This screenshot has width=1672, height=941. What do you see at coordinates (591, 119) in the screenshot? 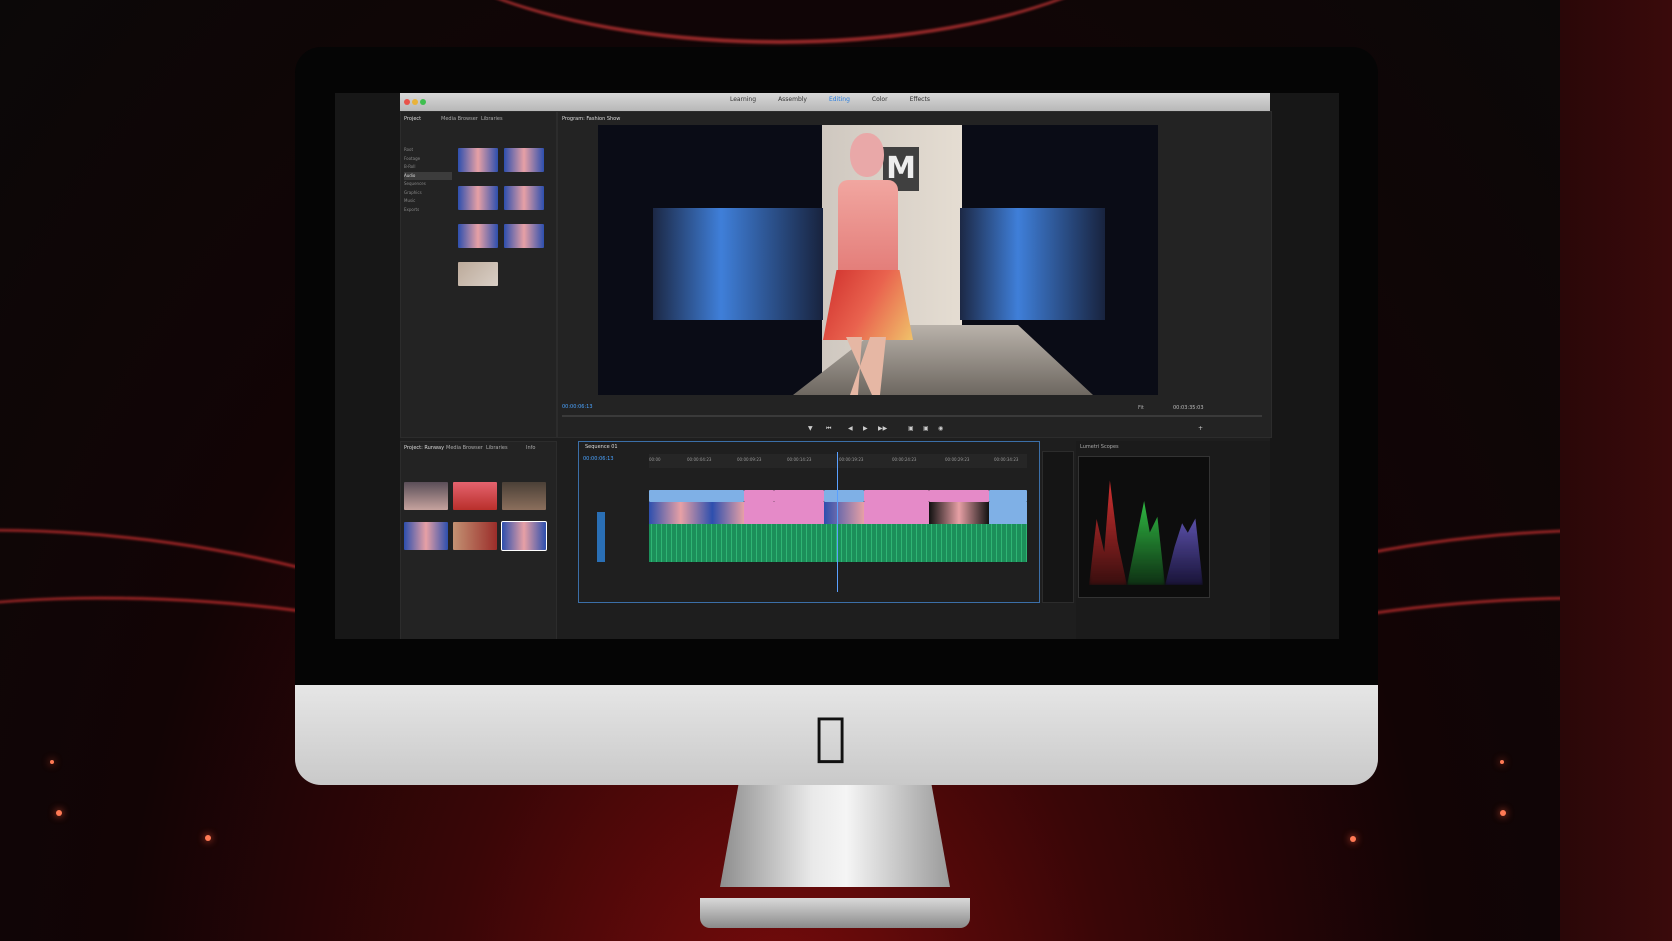
I see `program-monitor-title: Program: Fashion Show` at bounding box center [591, 119].